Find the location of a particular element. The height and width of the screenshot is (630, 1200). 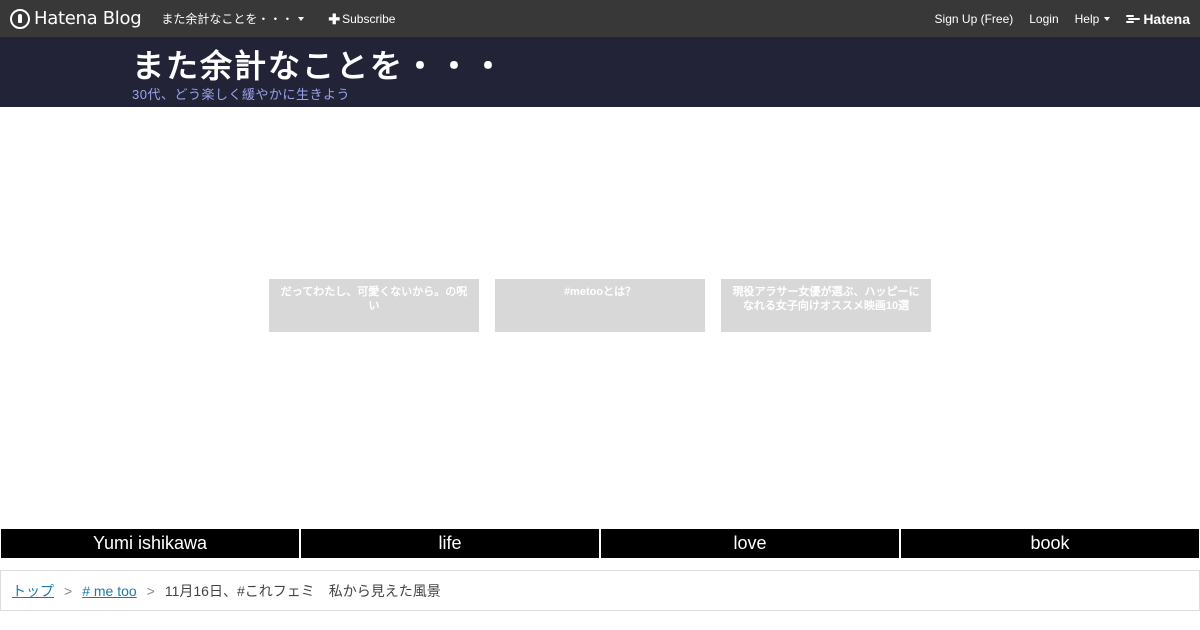

blog-menu-label: また余計なことを・・・ is located at coordinates (227, 19).